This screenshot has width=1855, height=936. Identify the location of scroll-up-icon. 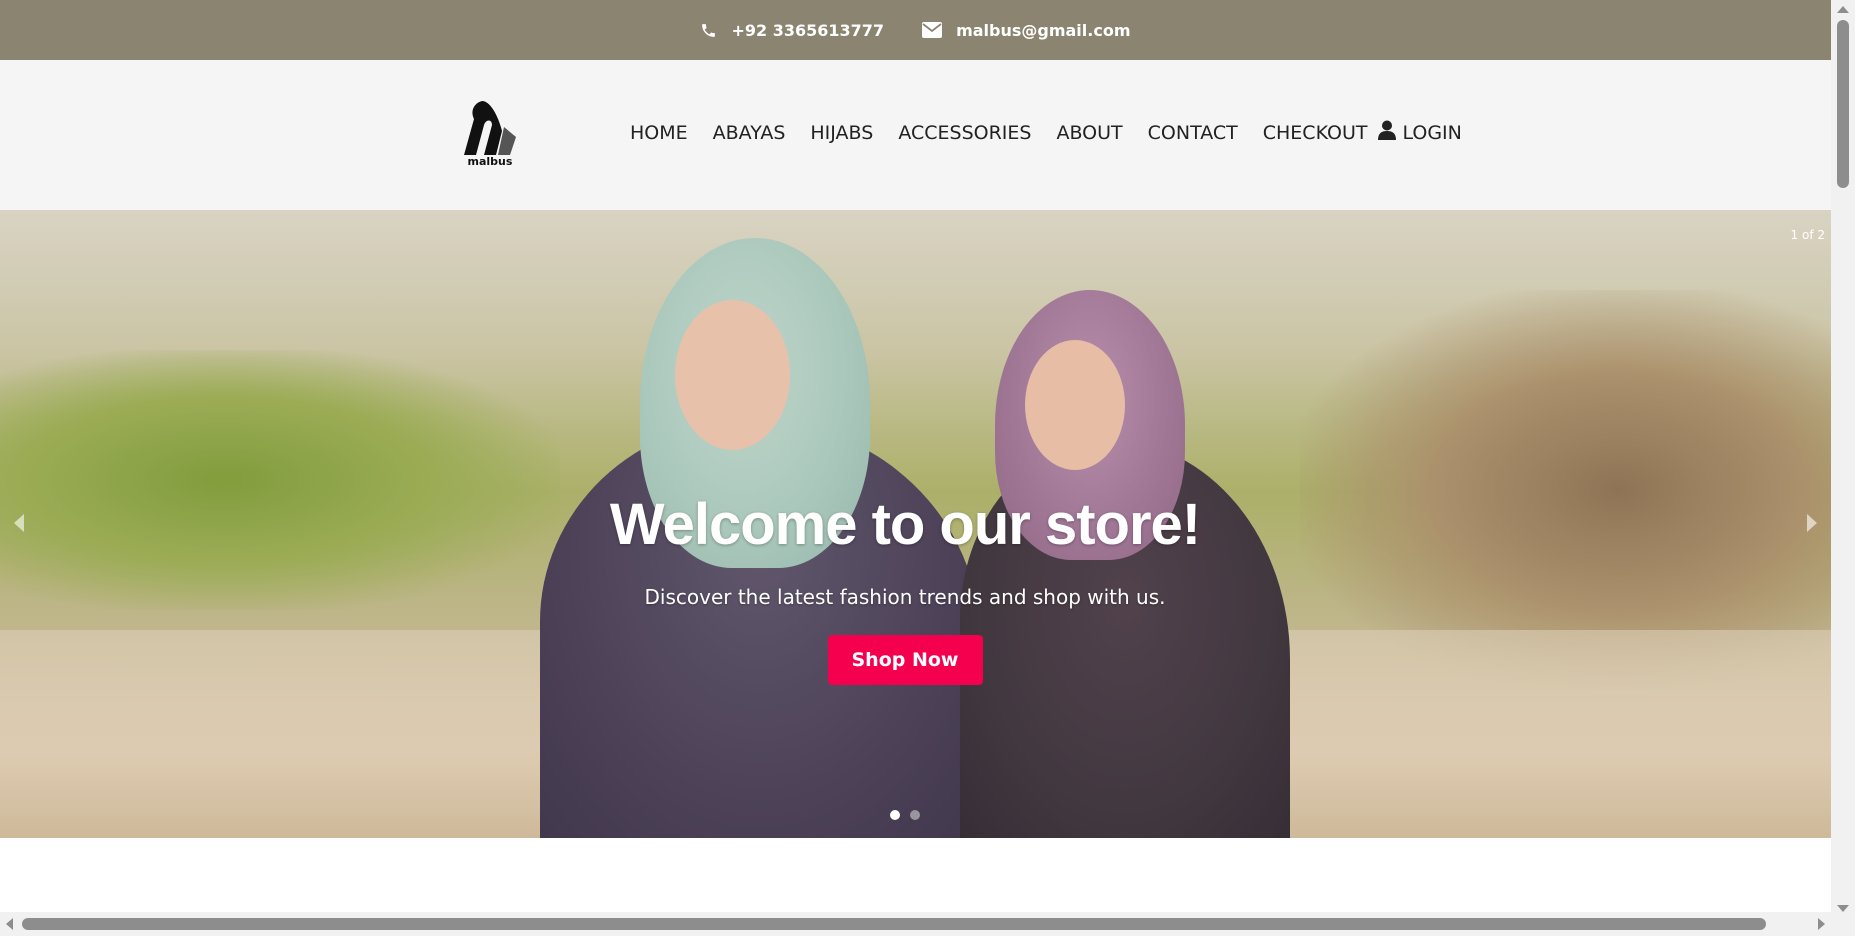
(1843, 9).